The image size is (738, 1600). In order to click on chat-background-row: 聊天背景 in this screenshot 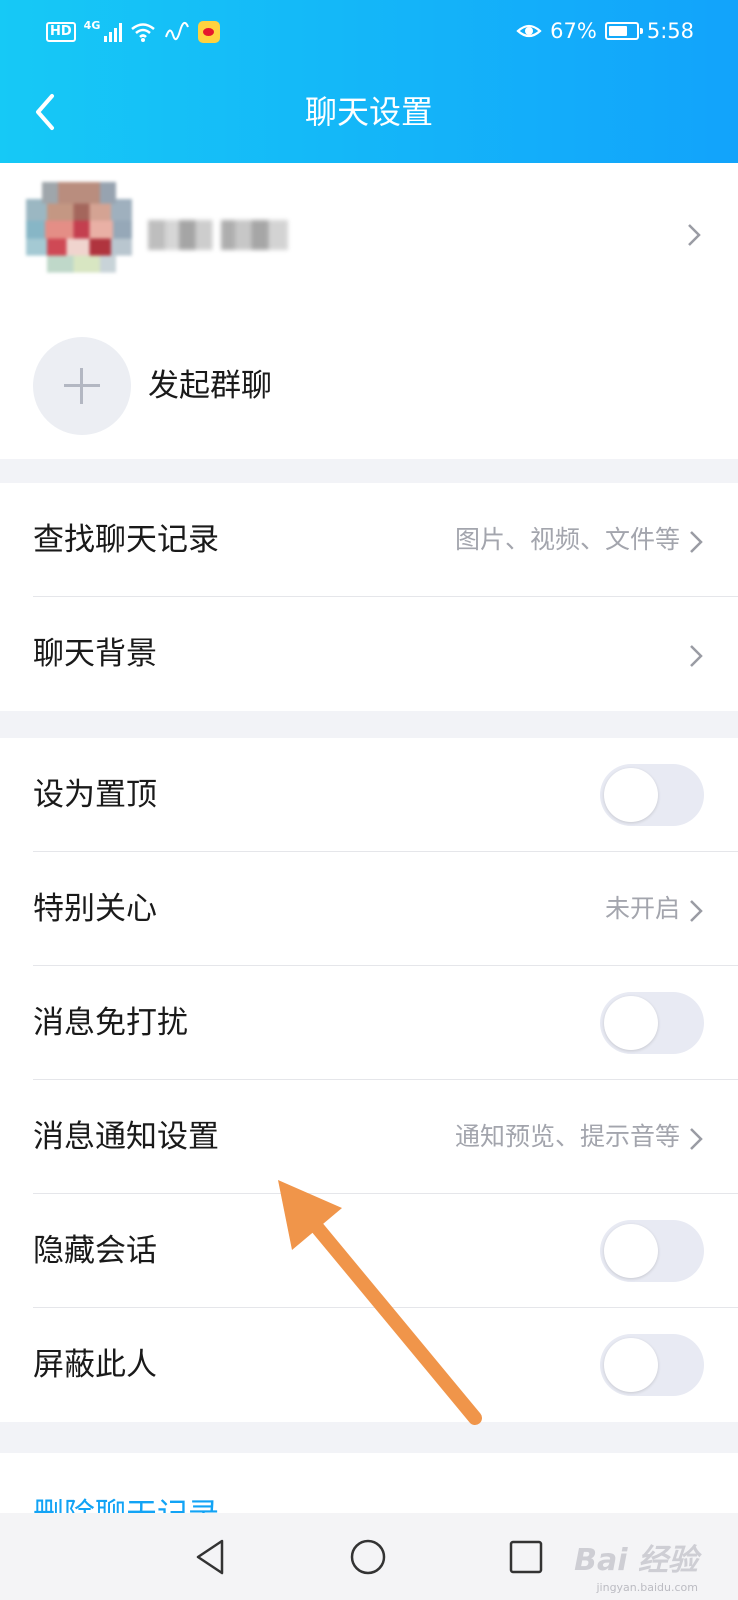, I will do `click(369, 654)`.